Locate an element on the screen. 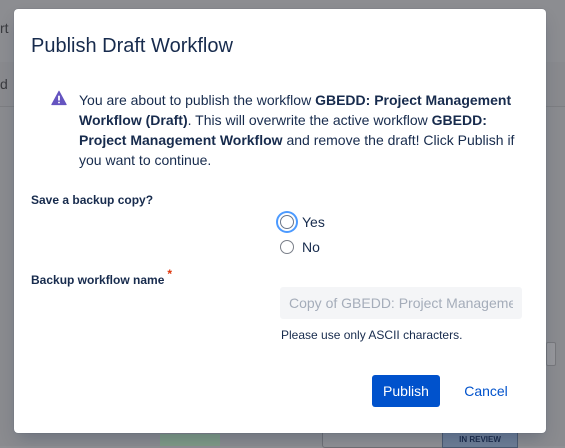 The image size is (565, 448). backup-question-label: Save a backup copy? is located at coordinates (92, 200).